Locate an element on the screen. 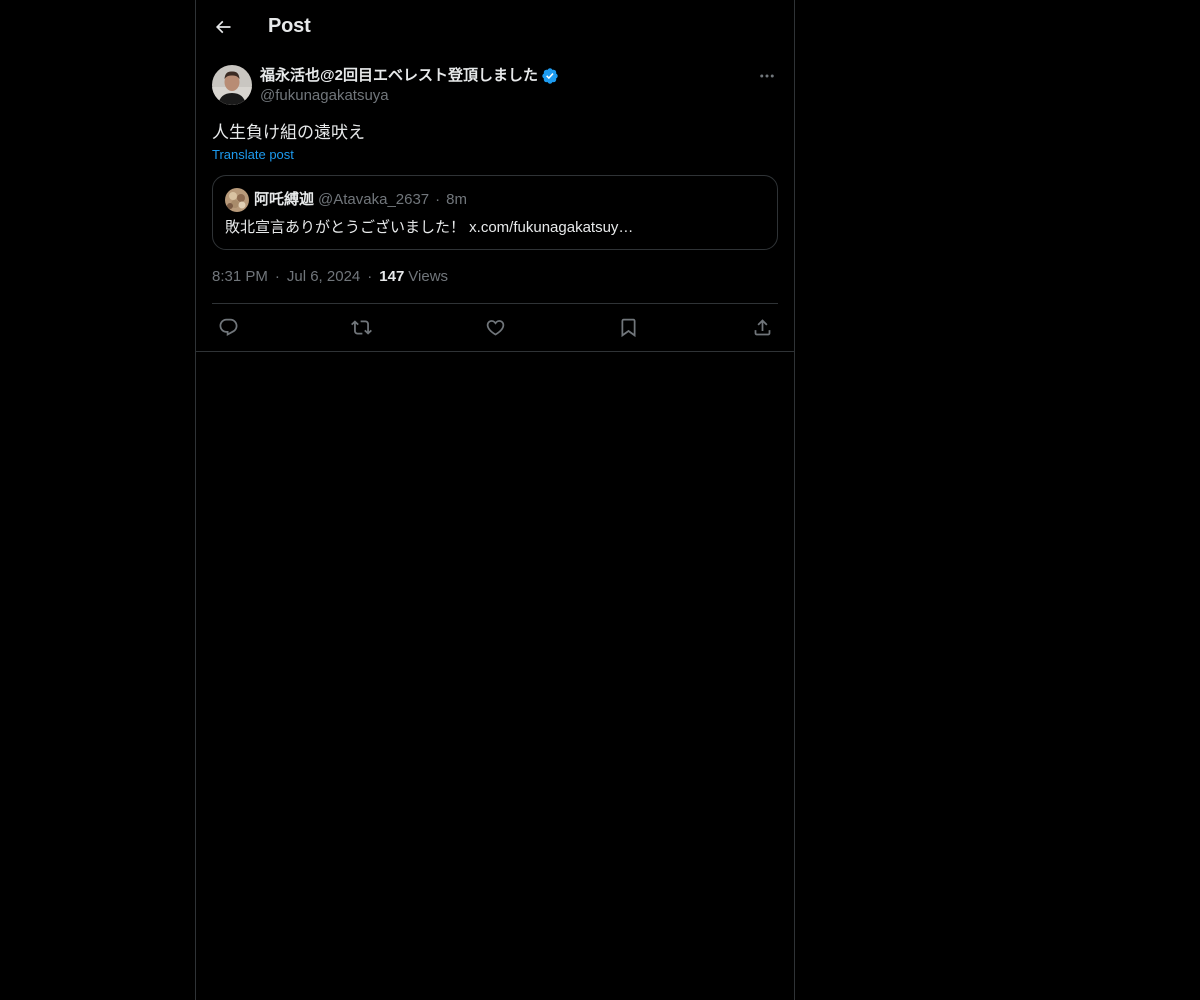  page-title: Post is located at coordinates (289, 26).